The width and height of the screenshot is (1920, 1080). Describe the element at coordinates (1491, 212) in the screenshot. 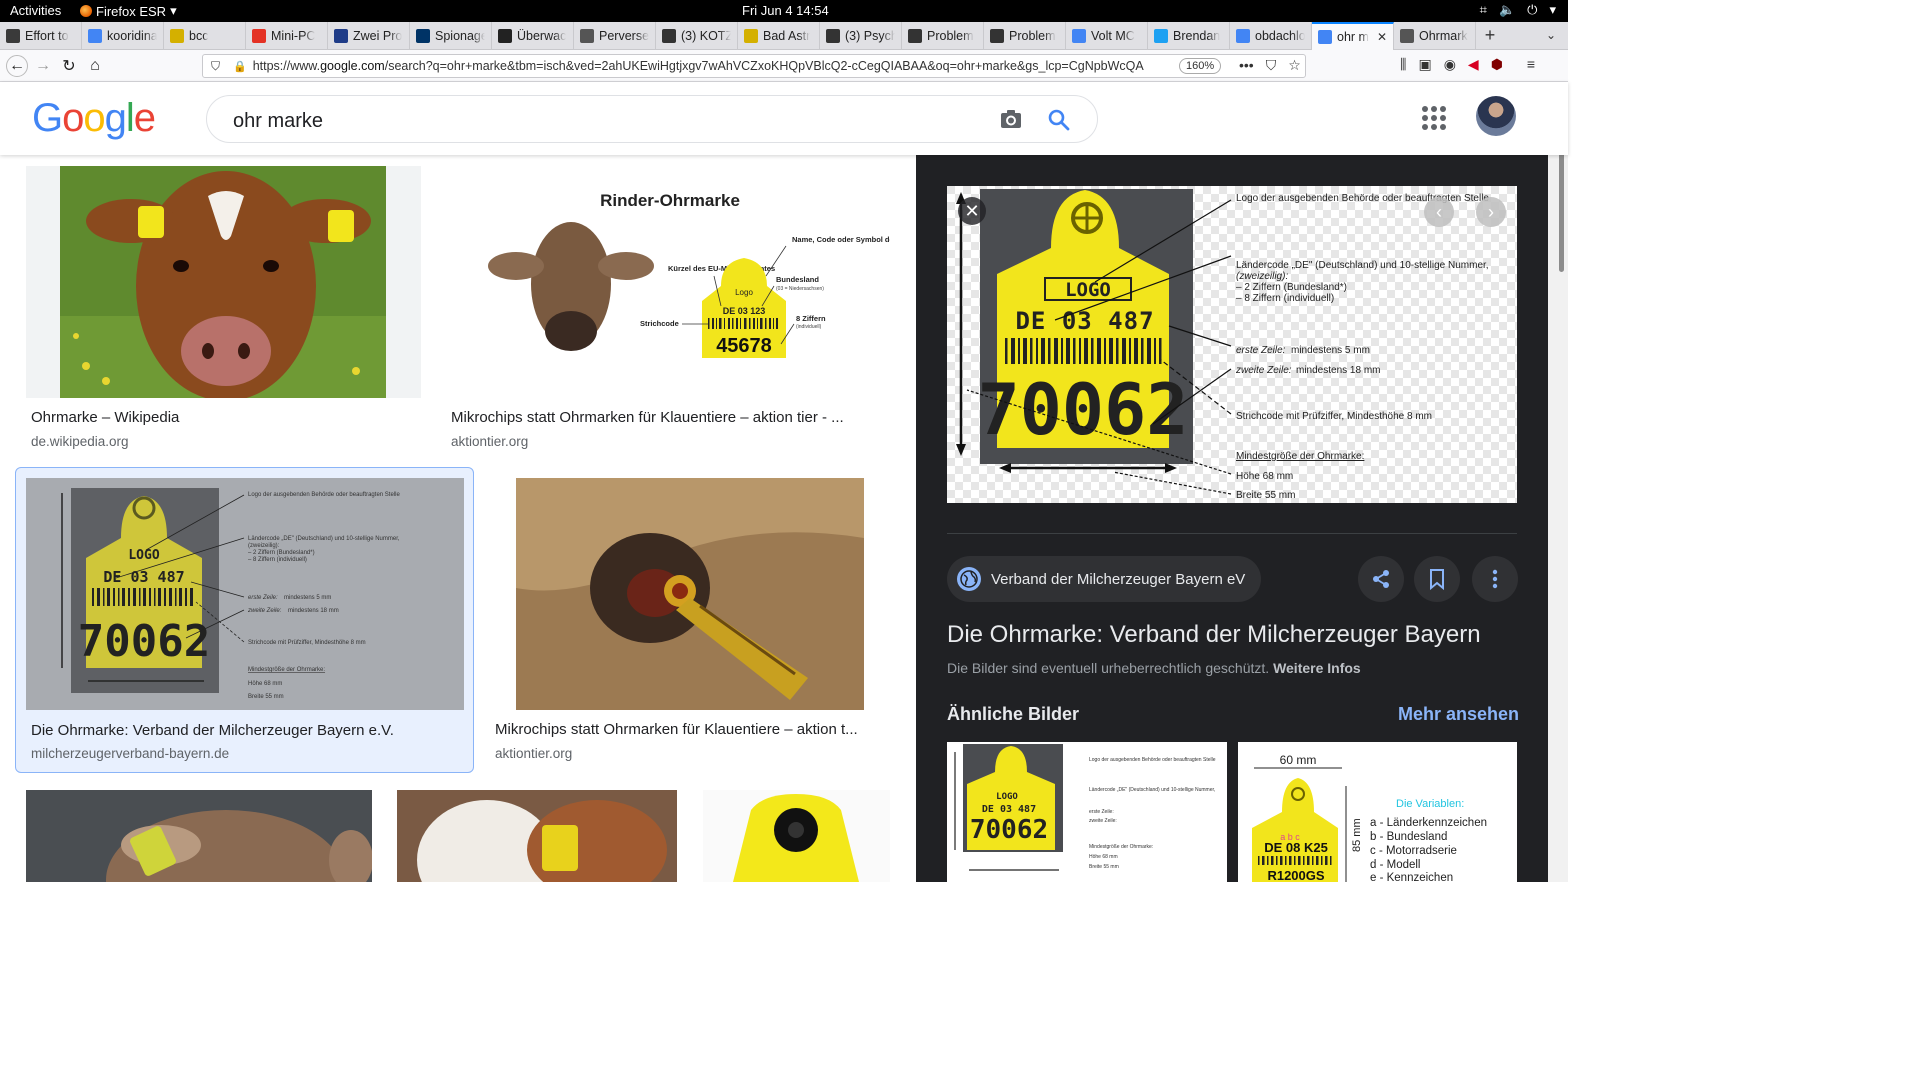

I see `next-image-button: ›` at that location.